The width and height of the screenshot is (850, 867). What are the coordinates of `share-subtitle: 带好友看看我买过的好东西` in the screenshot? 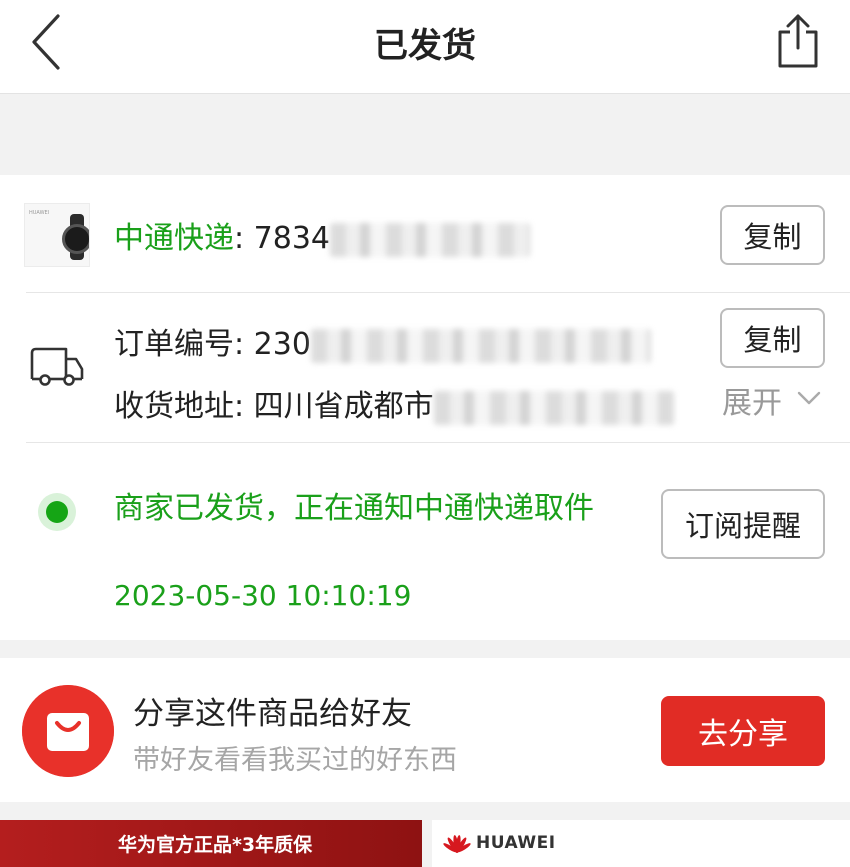 It's located at (295, 760).